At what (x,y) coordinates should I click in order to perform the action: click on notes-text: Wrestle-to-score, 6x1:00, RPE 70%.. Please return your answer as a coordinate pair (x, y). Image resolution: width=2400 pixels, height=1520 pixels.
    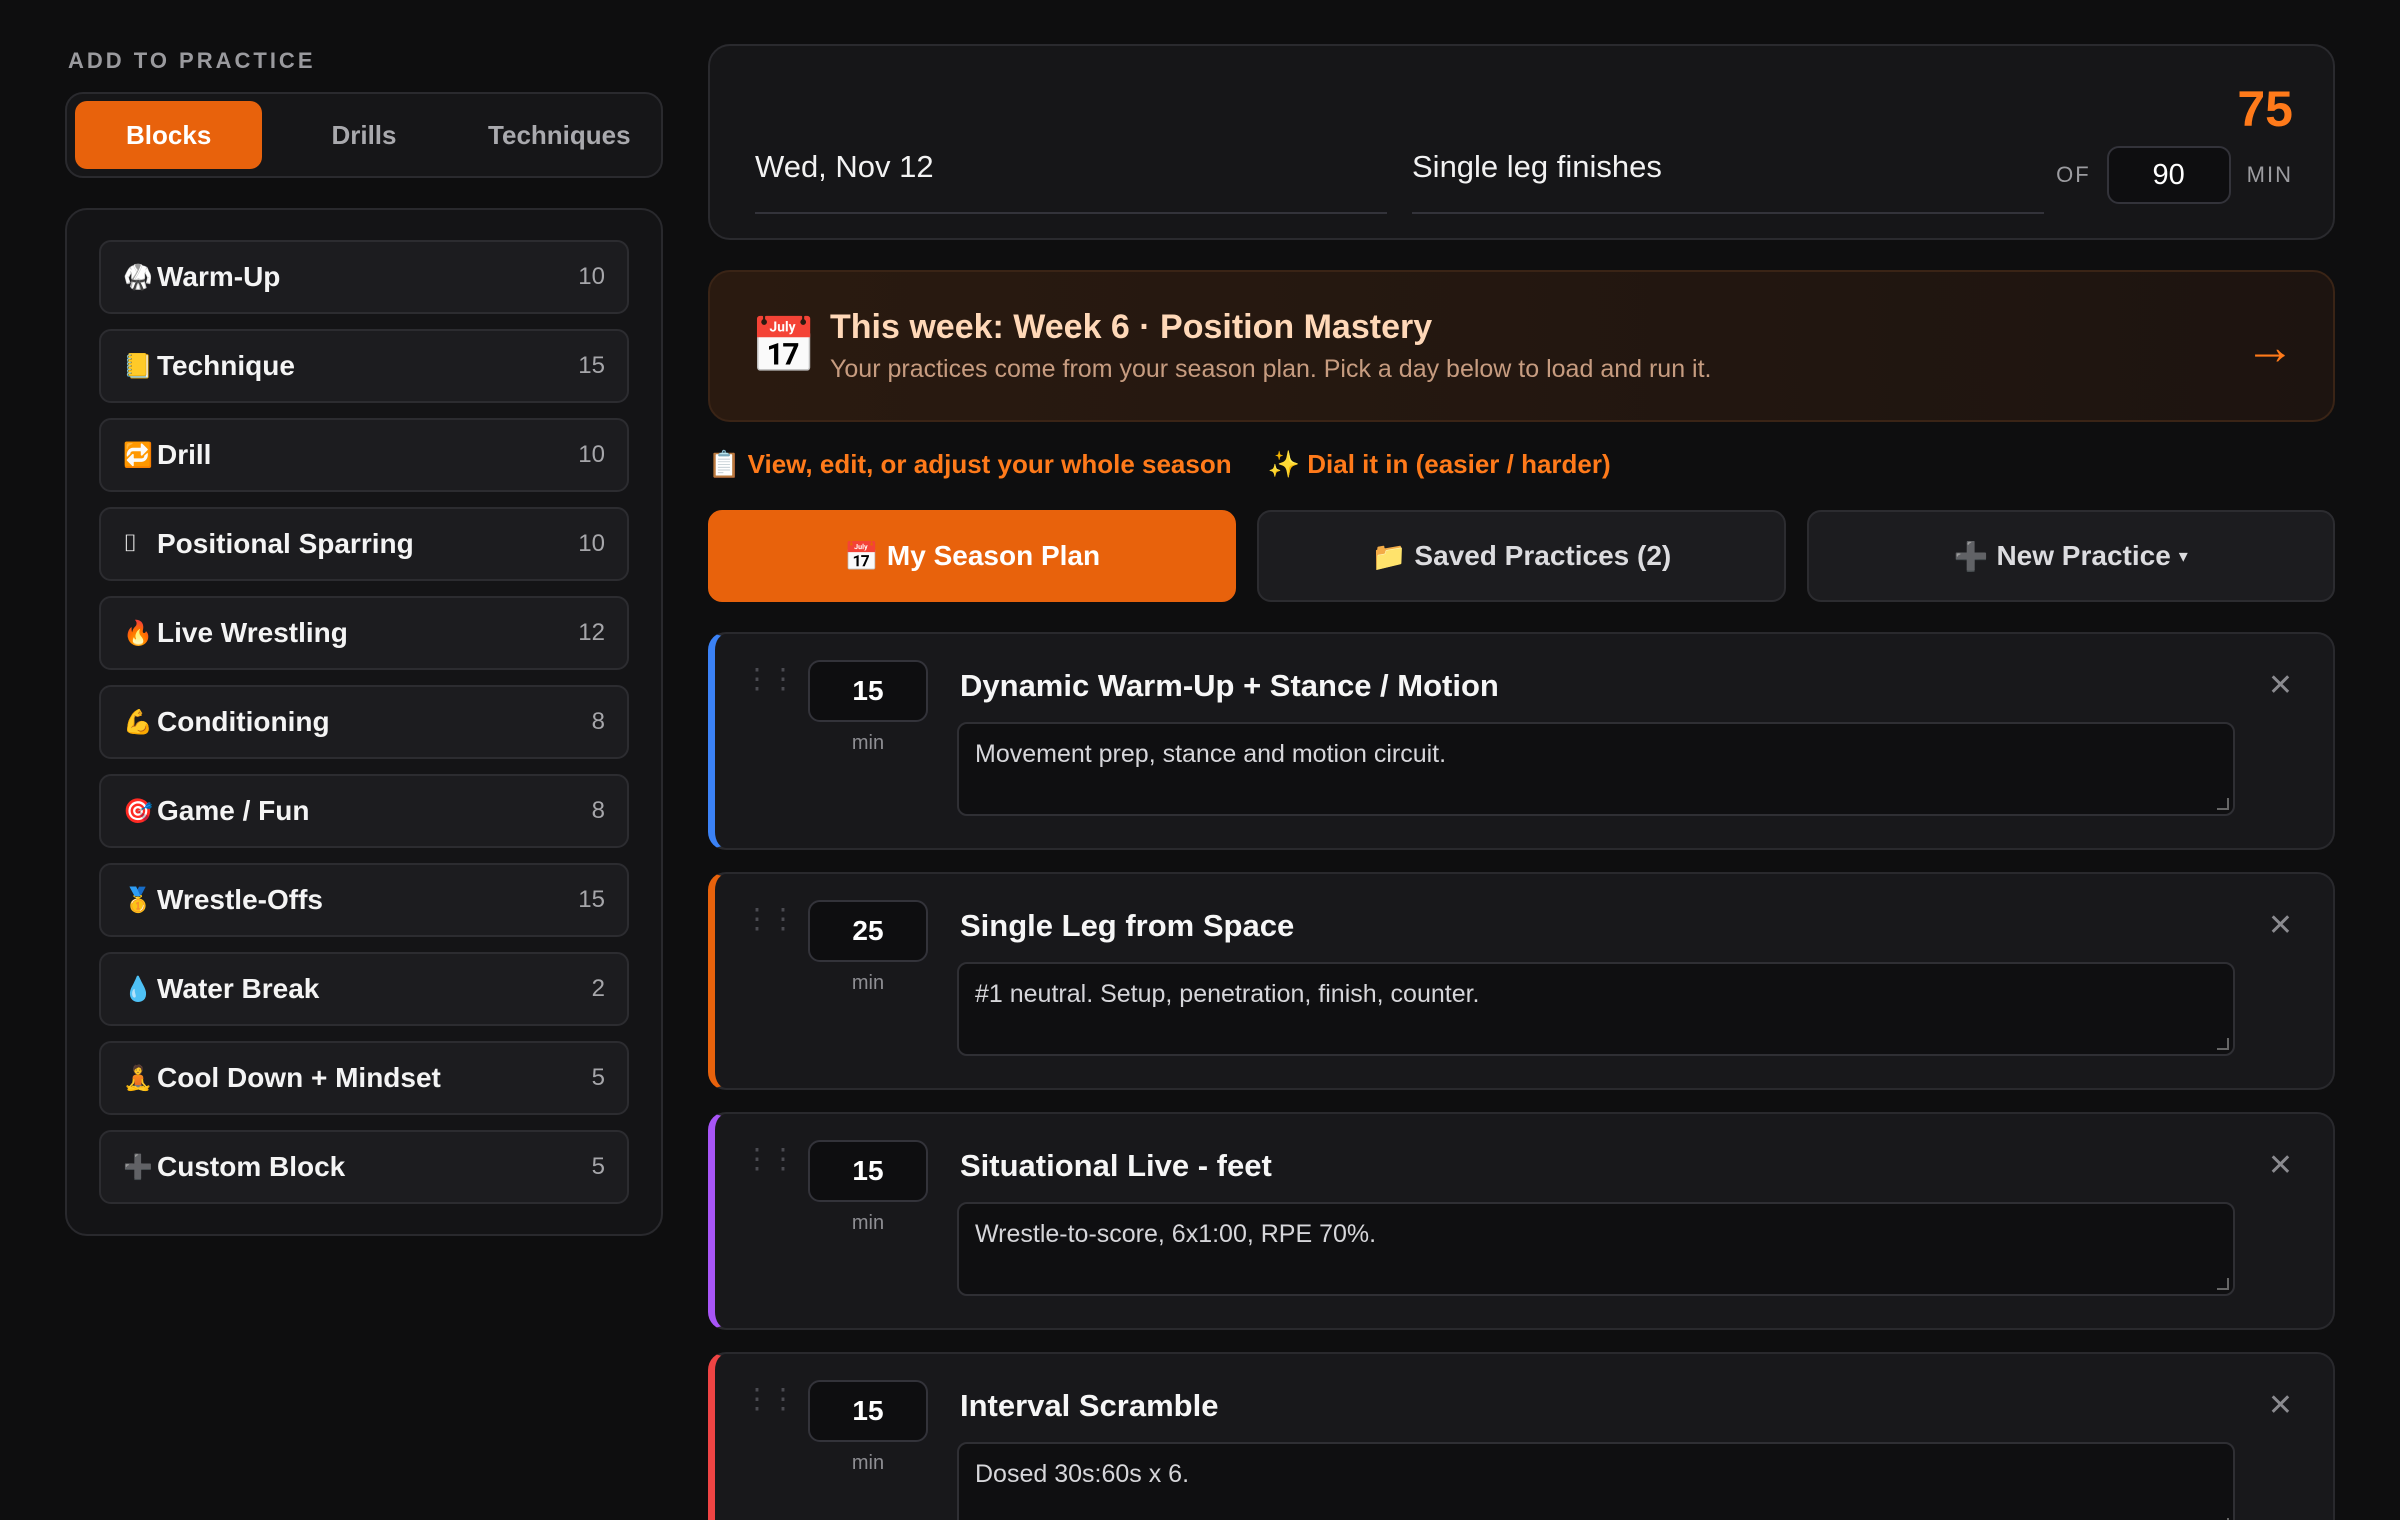
    Looking at the image, I should click on (1176, 1234).